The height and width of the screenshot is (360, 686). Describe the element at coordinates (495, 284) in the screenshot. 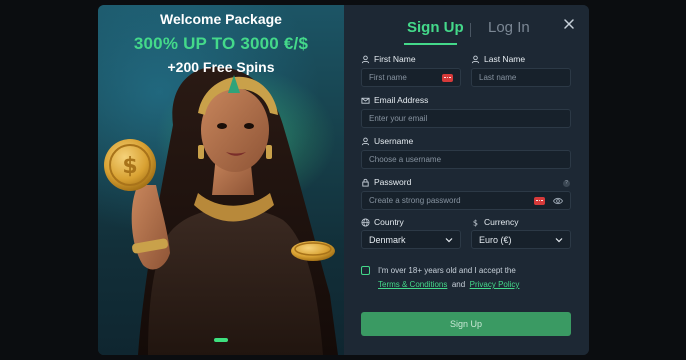

I see `privacy-policy-link: Privacy Policy` at that location.